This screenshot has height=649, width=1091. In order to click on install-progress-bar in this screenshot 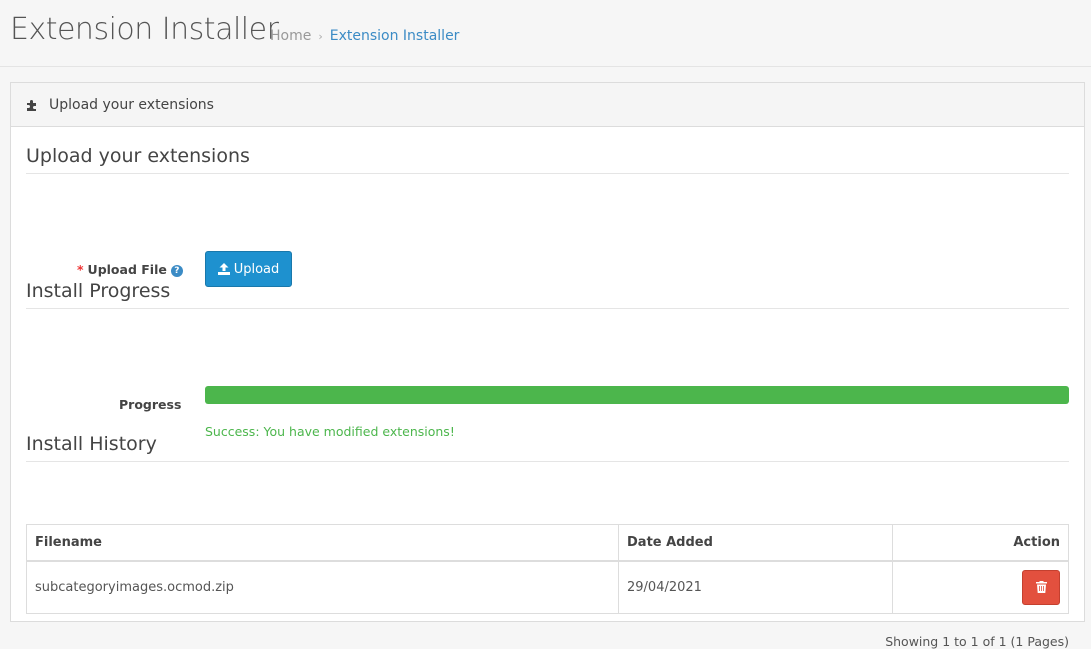, I will do `click(637, 395)`.